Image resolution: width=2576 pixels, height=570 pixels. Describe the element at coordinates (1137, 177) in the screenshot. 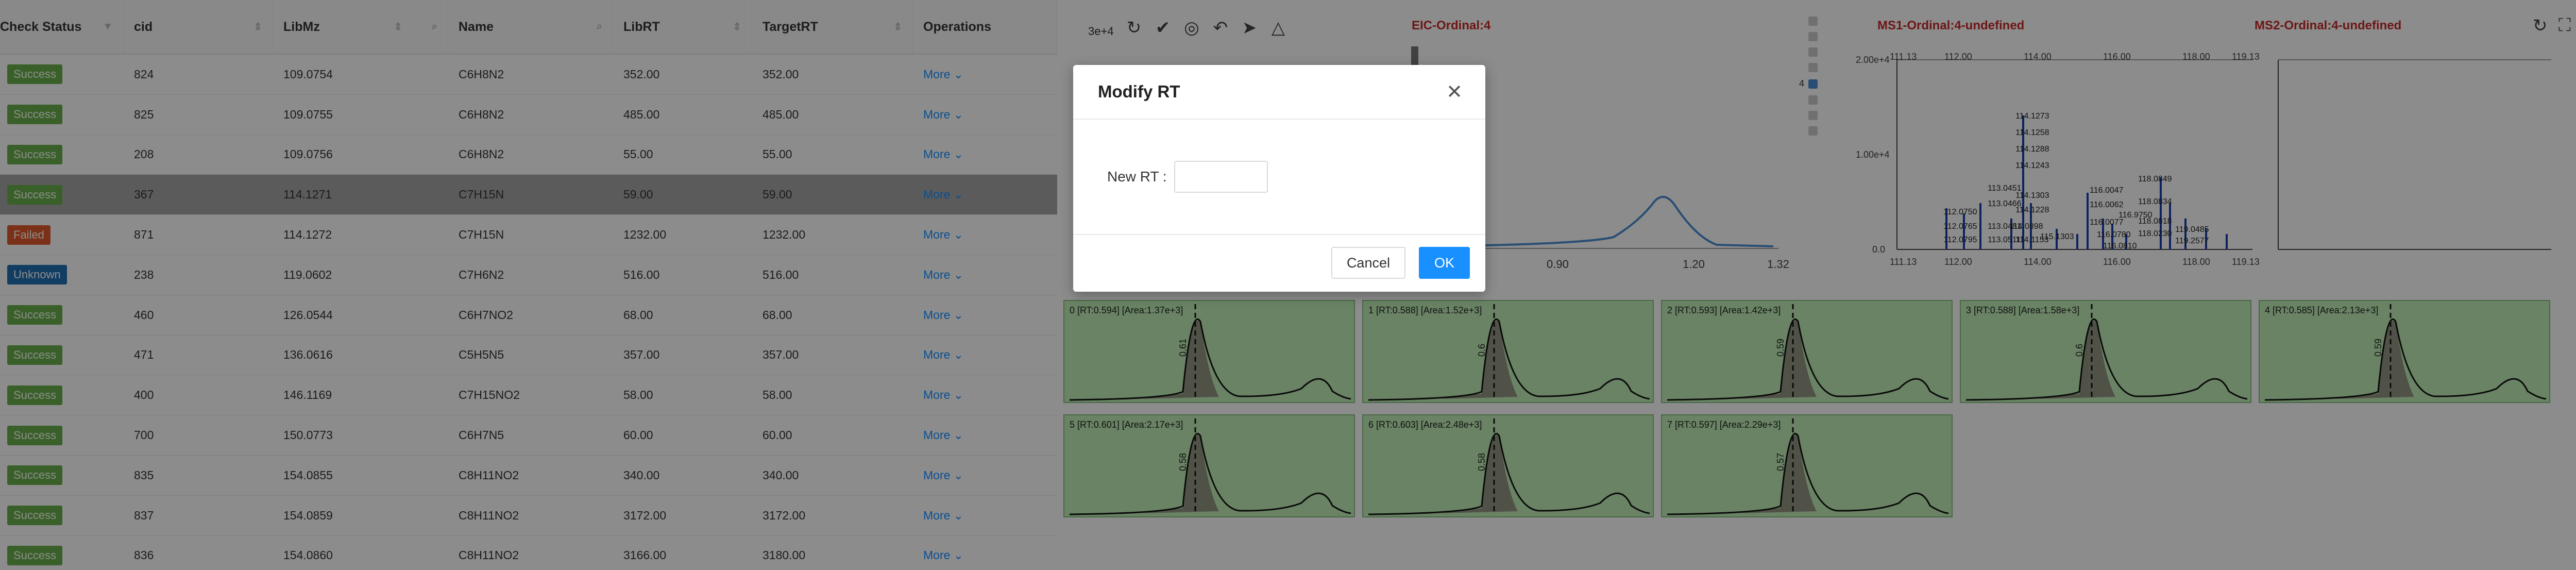

I see `new-rt-label: New RT :` at that location.